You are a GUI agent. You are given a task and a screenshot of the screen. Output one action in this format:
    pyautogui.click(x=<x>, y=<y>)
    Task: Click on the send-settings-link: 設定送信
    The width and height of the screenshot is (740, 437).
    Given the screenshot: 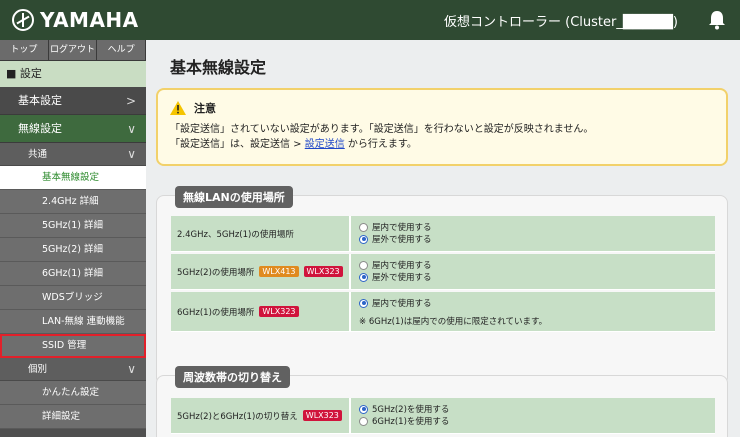 What is the action you would take?
    pyautogui.click(x=325, y=144)
    